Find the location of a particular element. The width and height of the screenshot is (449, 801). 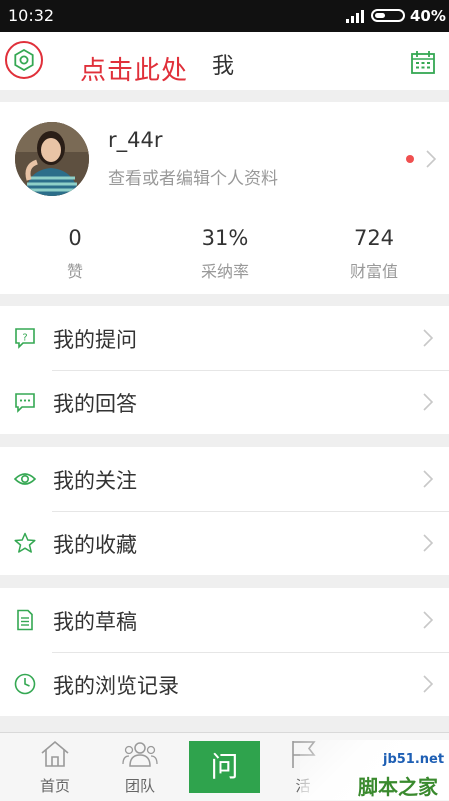

stat-value: 724 is located at coordinates (374, 238).